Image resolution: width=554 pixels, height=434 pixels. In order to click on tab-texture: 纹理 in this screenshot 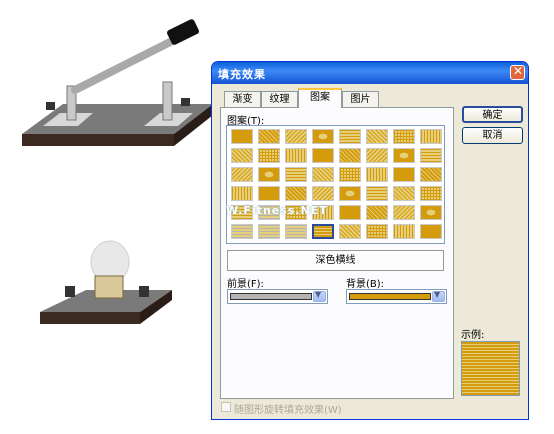, I will do `click(279, 99)`.